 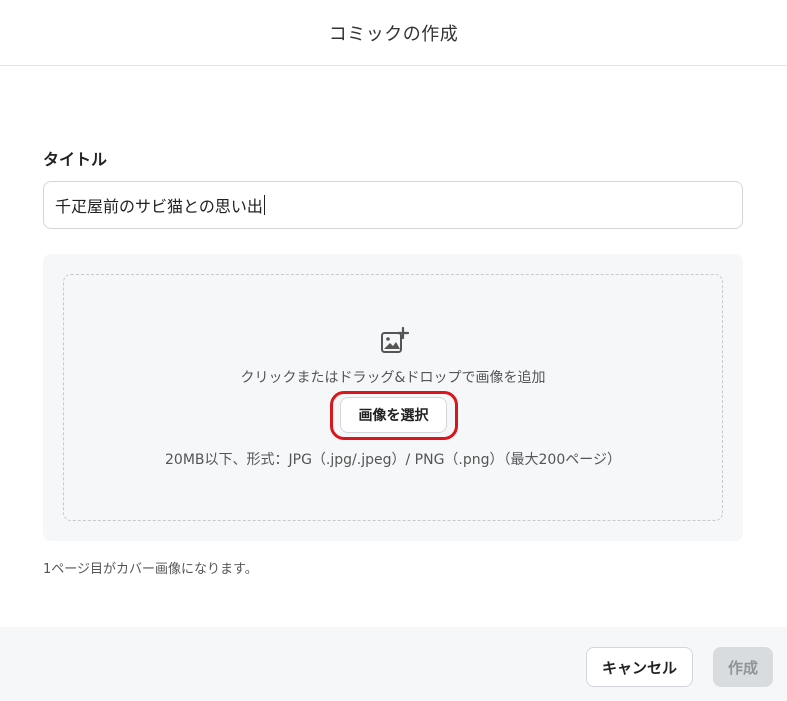 What do you see at coordinates (75, 159) in the screenshot?
I see `title-label: タイトル` at bounding box center [75, 159].